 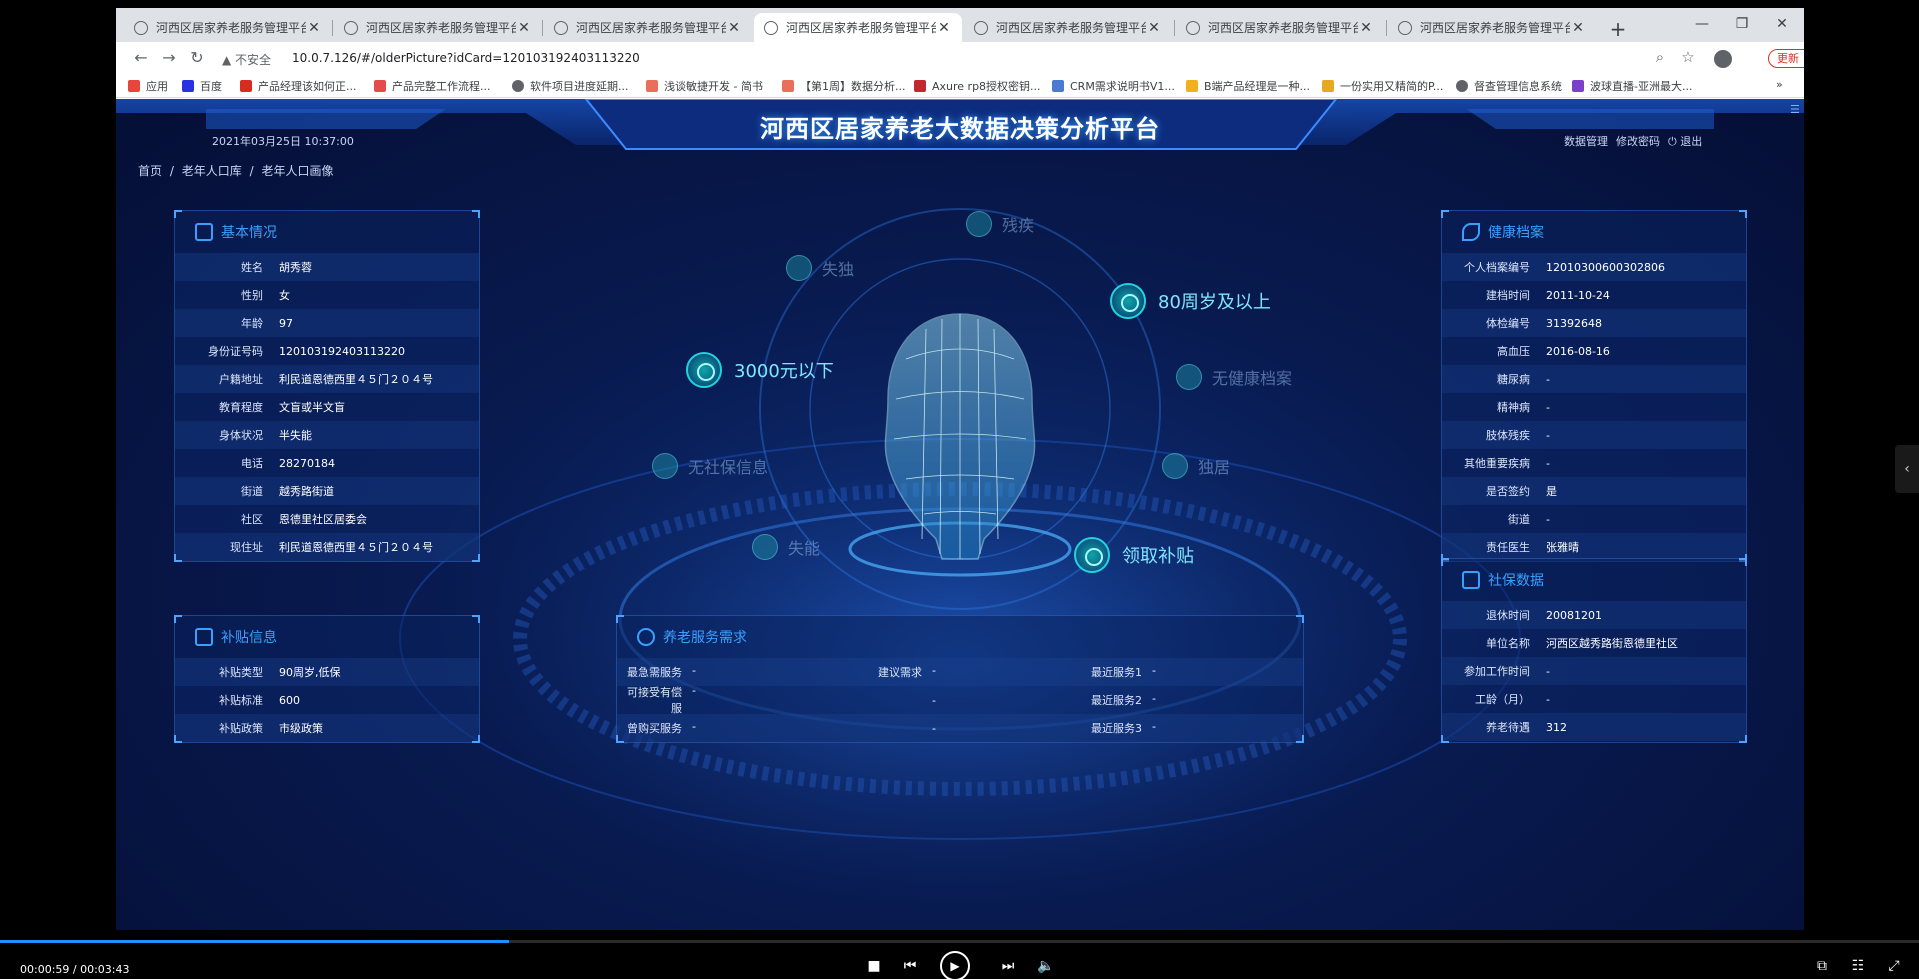 What do you see at coordinates (1594, 435) in the screenshot?
I see `info-row: 肢体残疾 -` at bounding box center [1594, 435].